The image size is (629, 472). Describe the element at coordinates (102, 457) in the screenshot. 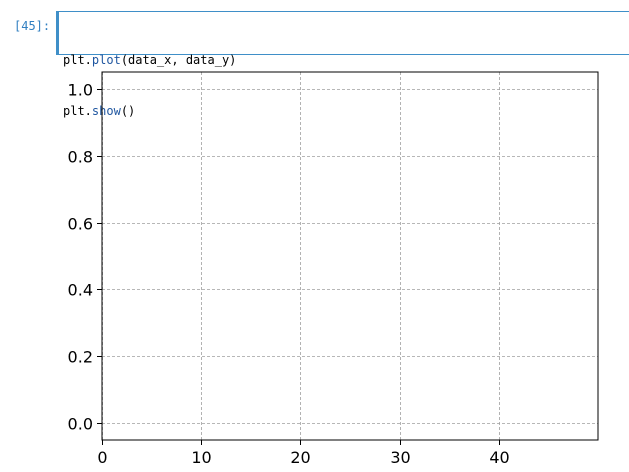

I see `x-tick-label: 0` at that location.